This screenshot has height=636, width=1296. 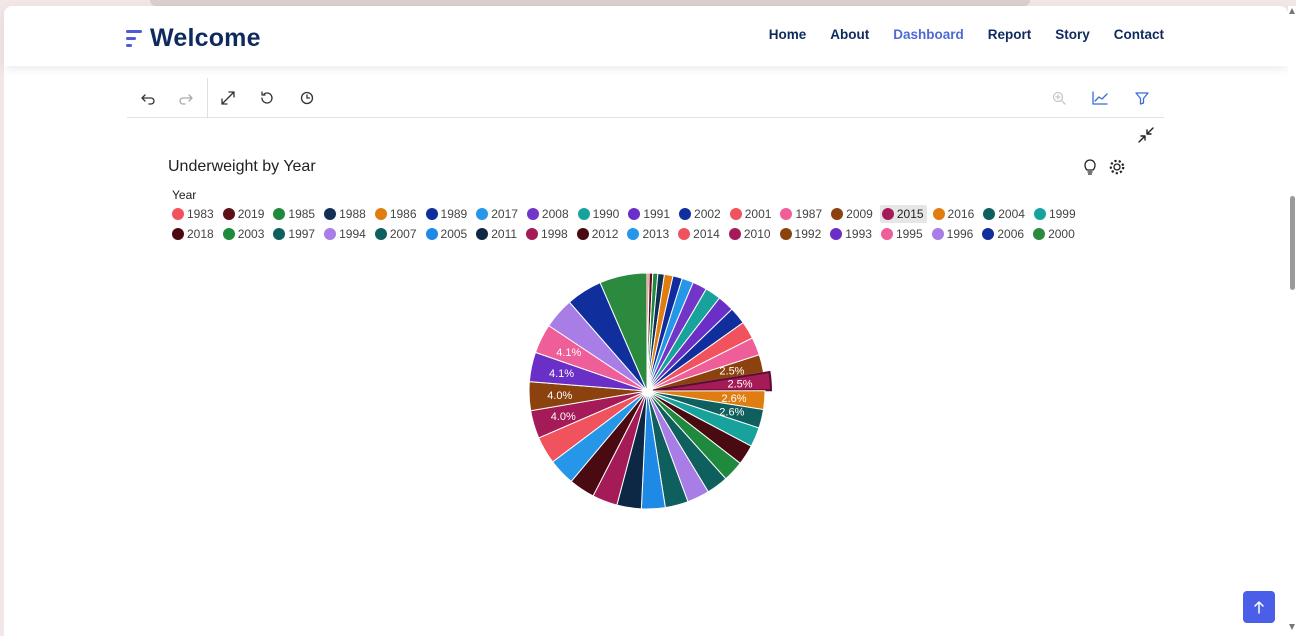 What do you see at coordinates (599, 214) in the screenshot?
I see `legend-item-1990: 1990` at bounding box center [599, 214].